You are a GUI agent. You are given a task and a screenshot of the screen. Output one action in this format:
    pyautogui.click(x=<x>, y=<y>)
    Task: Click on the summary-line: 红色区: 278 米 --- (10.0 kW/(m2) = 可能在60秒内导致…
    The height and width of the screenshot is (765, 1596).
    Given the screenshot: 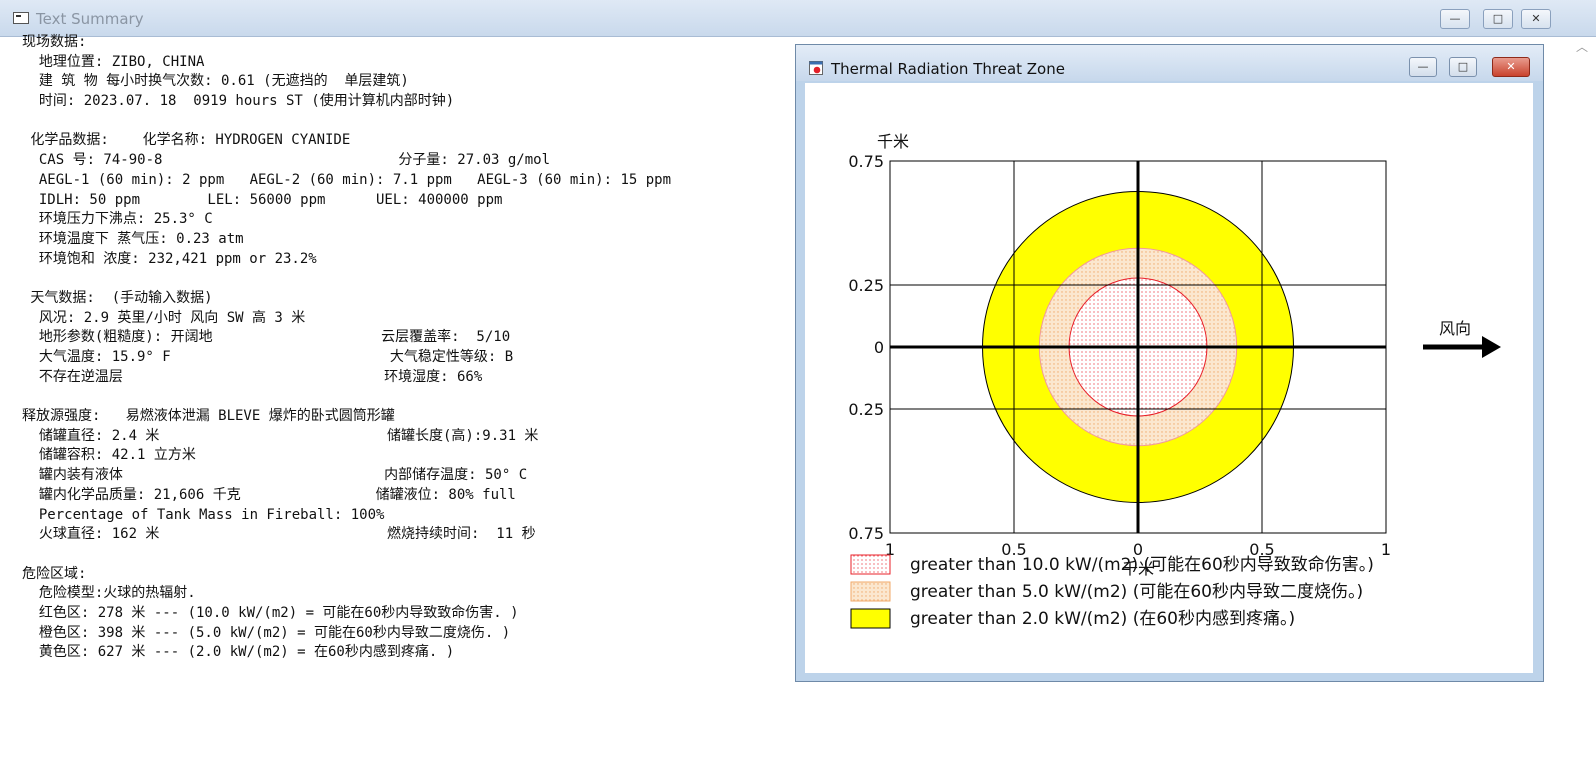 What is the action you would take?
    pyautogui.click(x=270, y=612)
    